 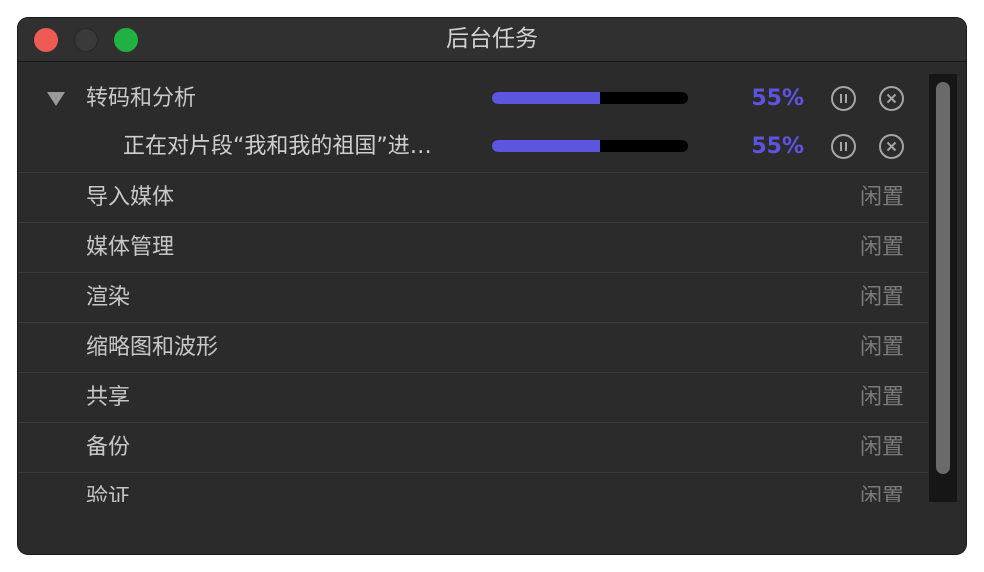 I want to click on window-title: 后台任务, so click(x=492, y=39).